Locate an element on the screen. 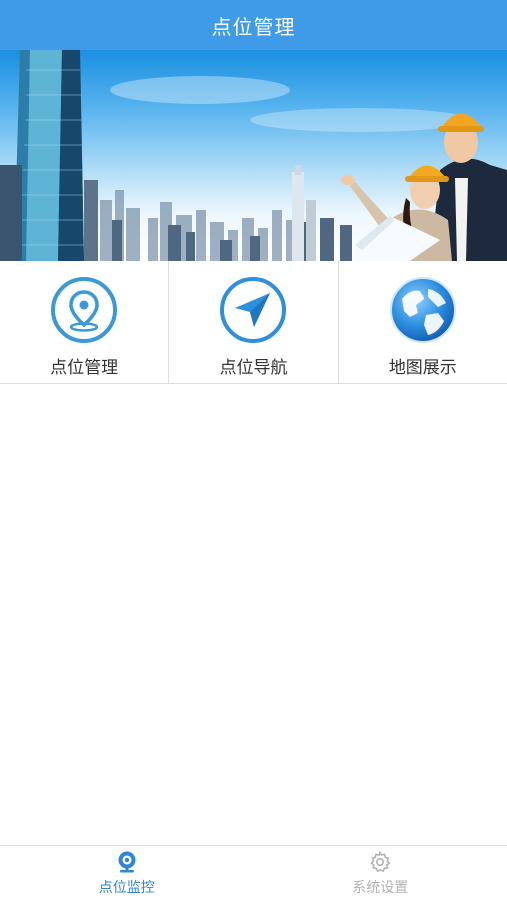 This screenshot has width=507, height=900. location-pin-icon is located at coordinates (84, 310).